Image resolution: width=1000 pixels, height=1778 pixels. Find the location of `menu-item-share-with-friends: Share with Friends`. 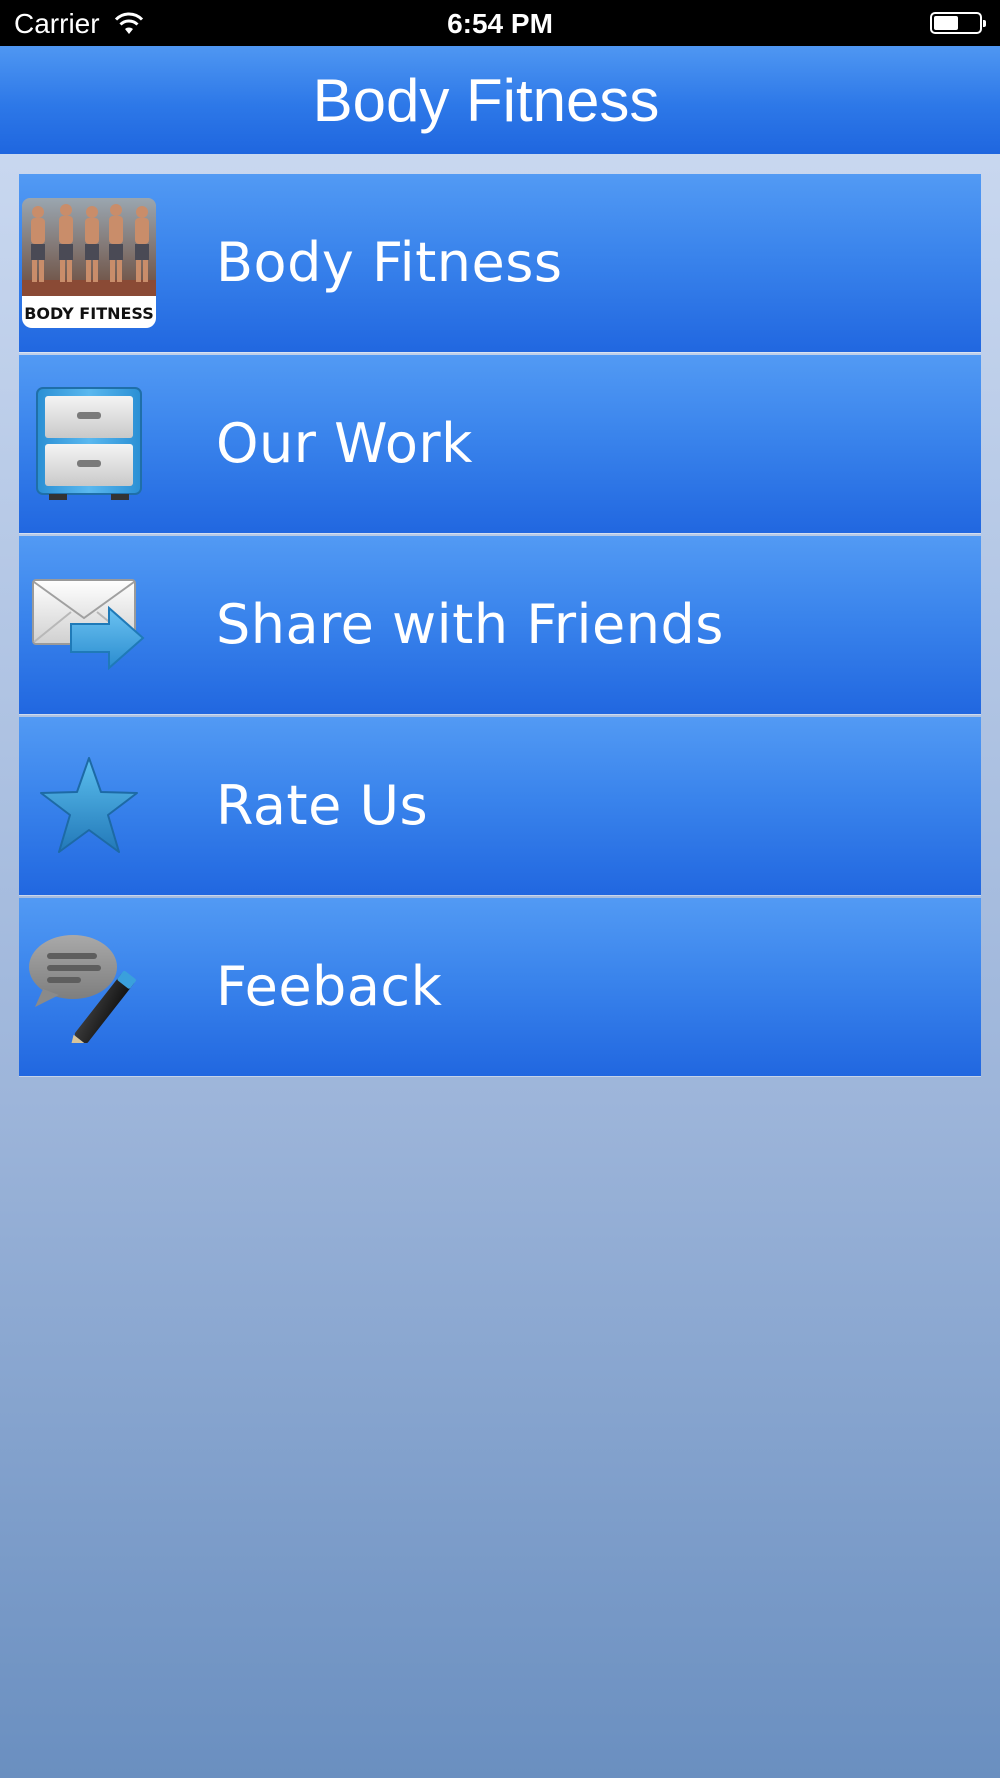

menu-item-share-with-friends: Share with Friends is located at coordinates (500, 625).